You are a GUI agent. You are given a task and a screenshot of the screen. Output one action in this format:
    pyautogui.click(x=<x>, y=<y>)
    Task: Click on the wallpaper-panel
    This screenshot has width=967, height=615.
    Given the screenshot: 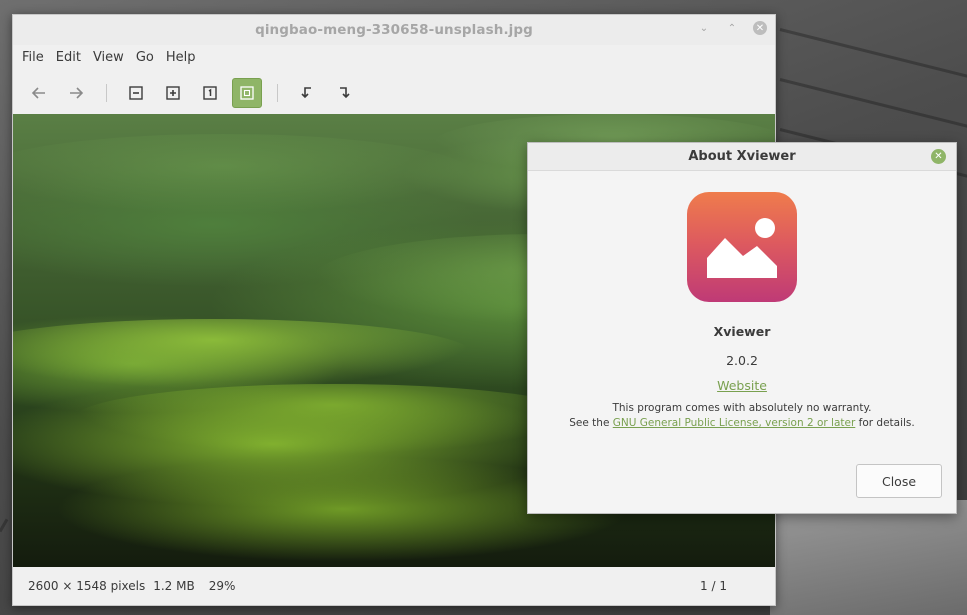 What is the action you would take?
    pyautogui.click(x=868, y=557)
    